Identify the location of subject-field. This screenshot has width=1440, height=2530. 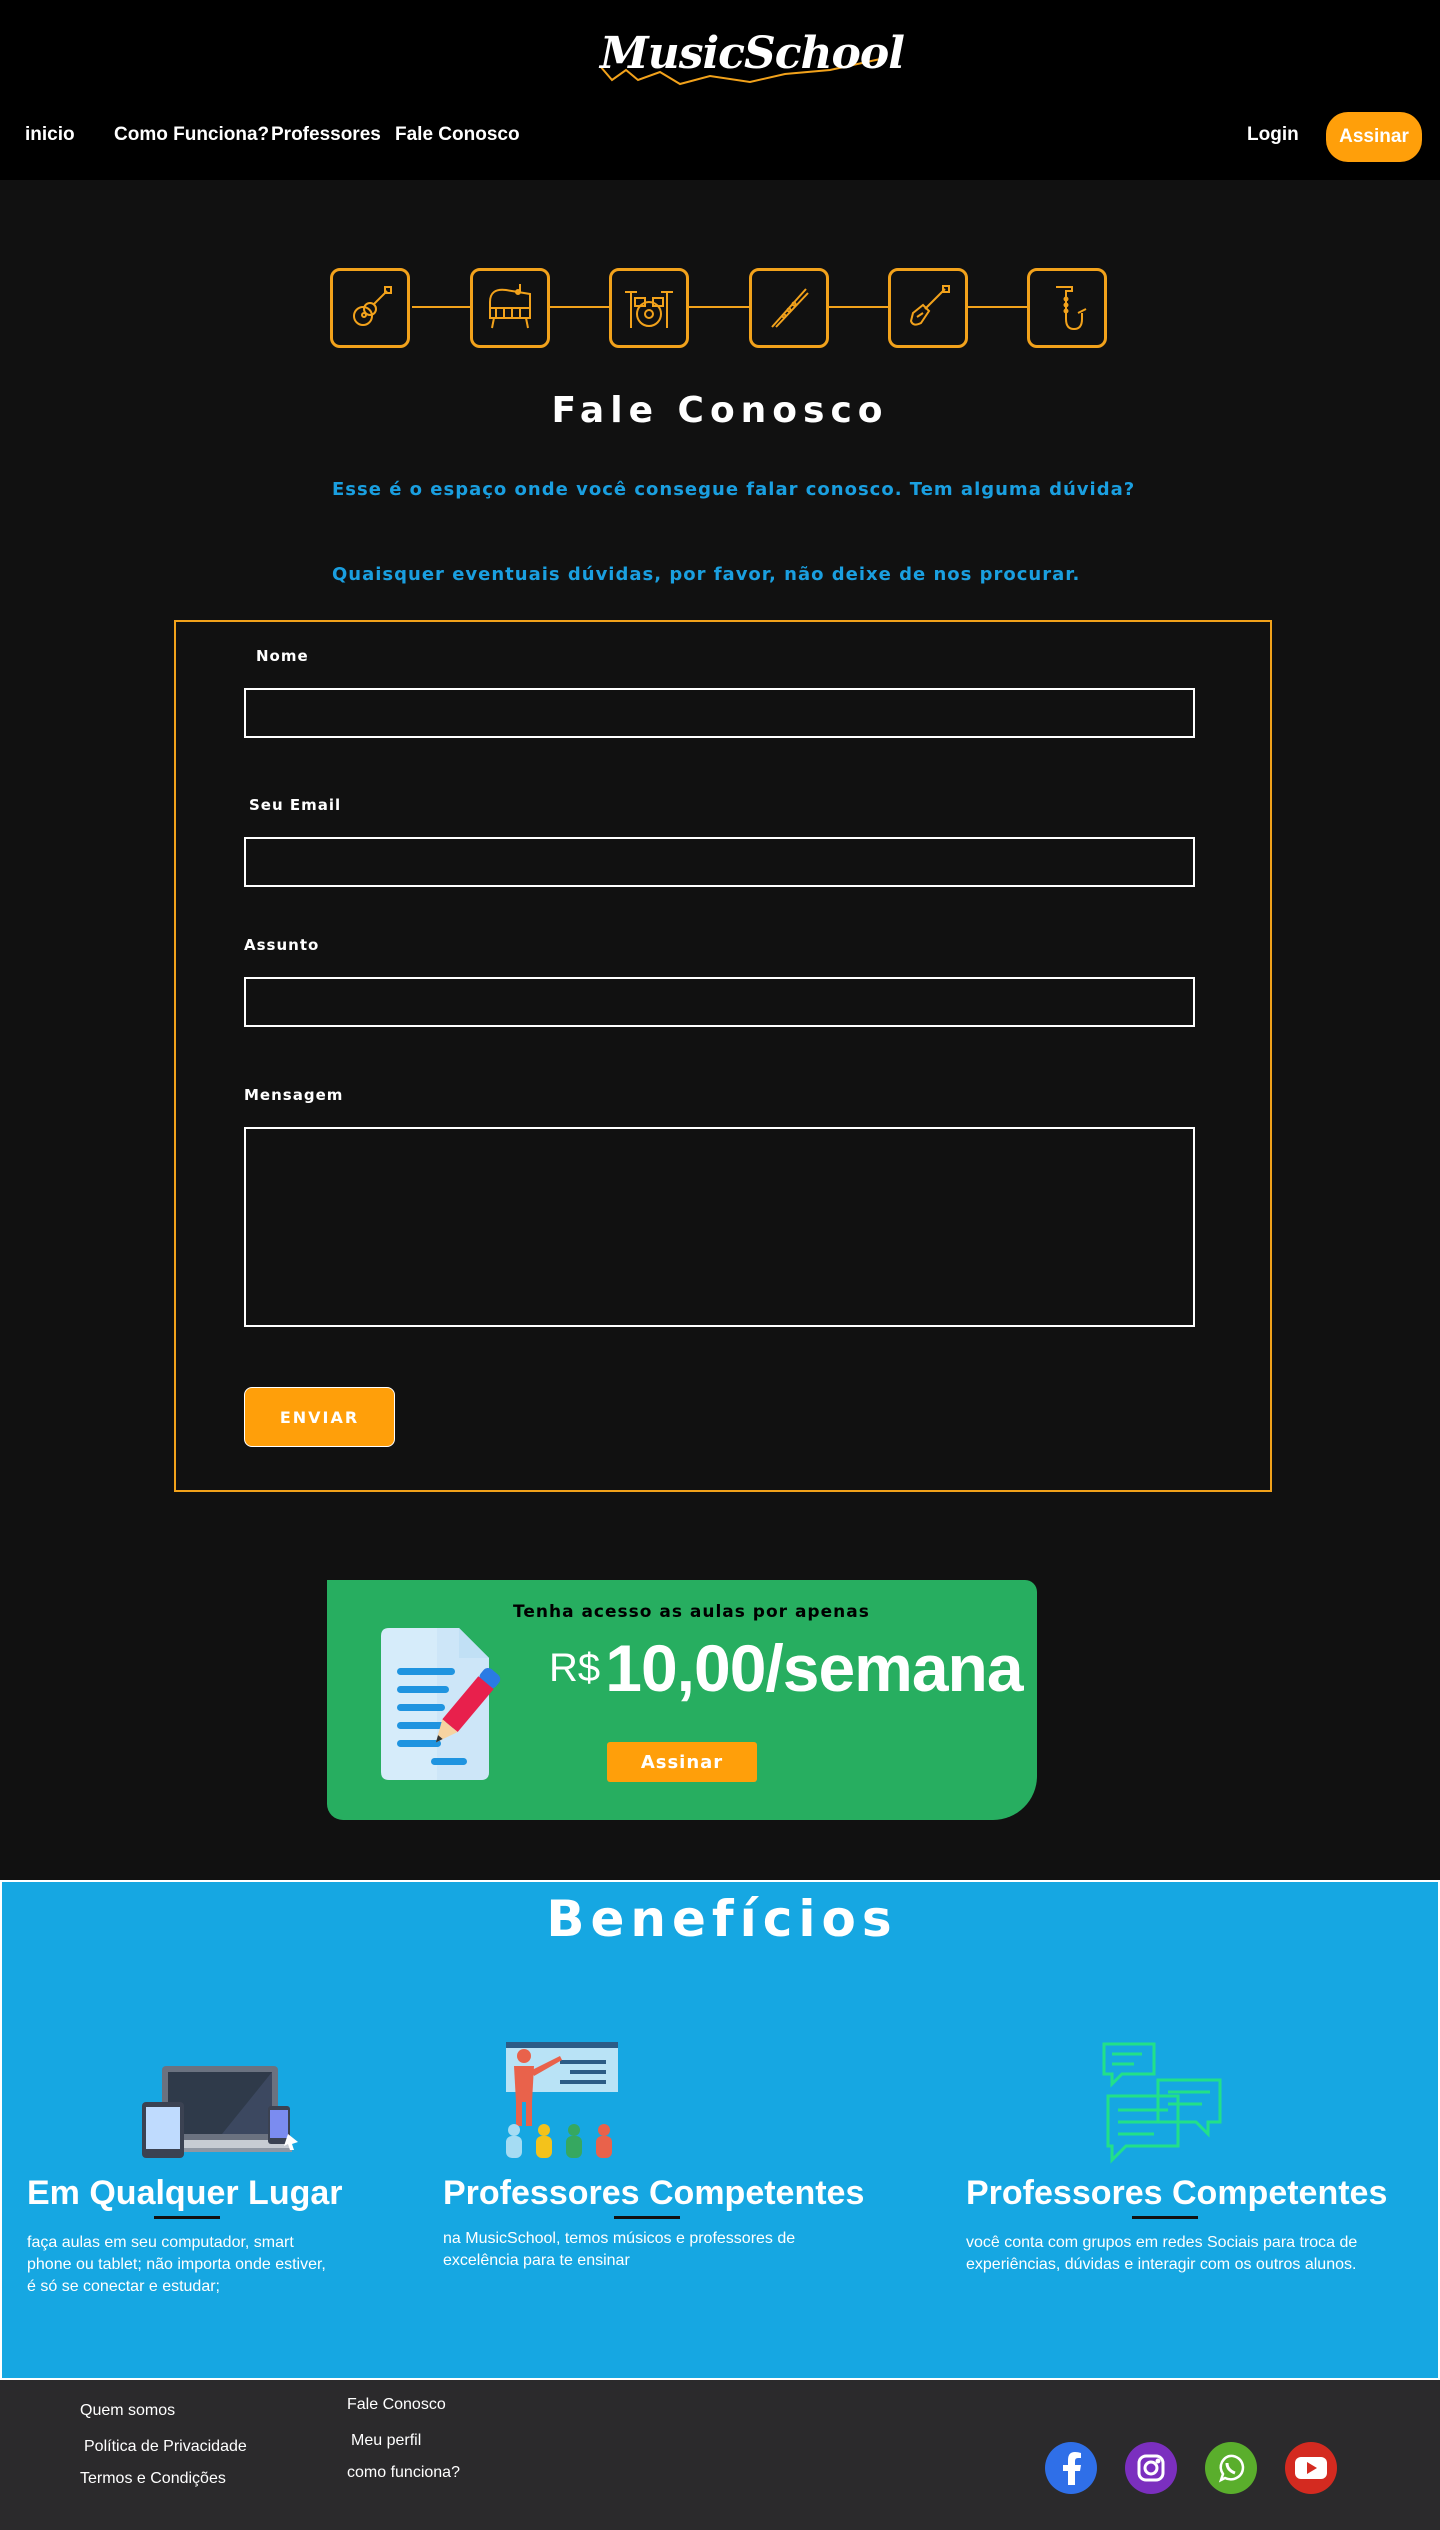
(719, 1002).